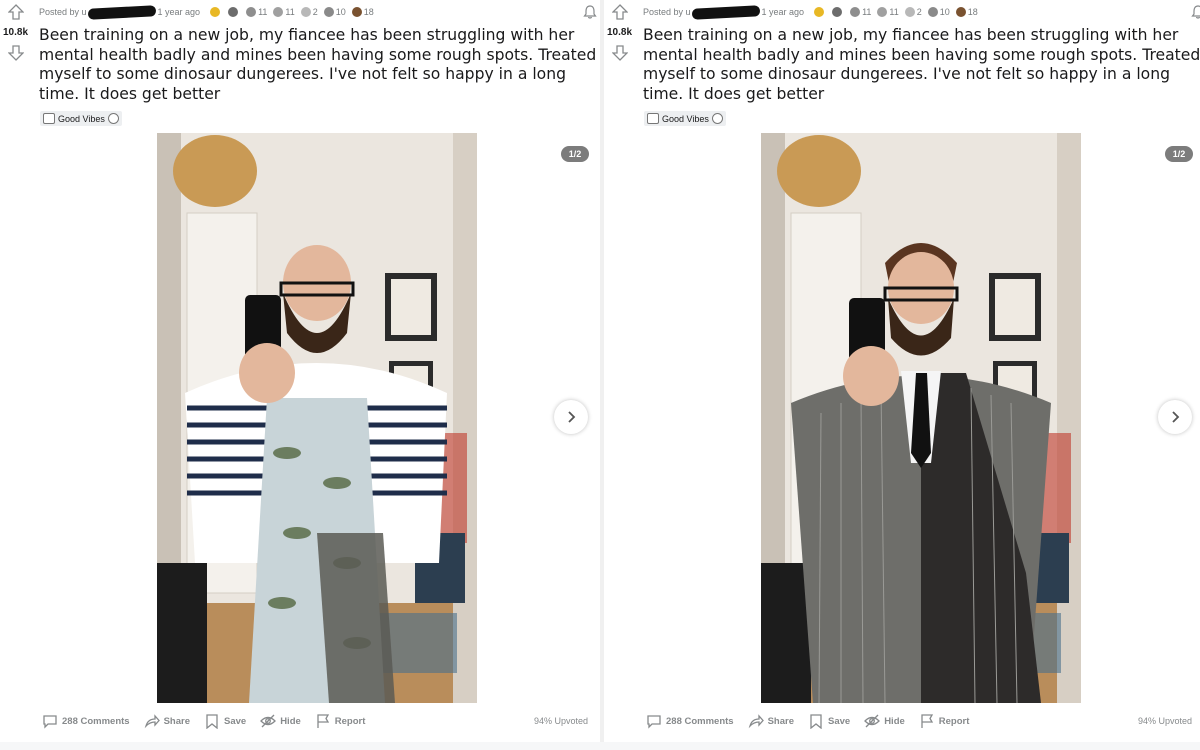 This screenshot has height=750, width=1200. What do you see at coordinates (600, 746) in the screenshot?
I see `bottom-strip` at bounding box center [600, 746].